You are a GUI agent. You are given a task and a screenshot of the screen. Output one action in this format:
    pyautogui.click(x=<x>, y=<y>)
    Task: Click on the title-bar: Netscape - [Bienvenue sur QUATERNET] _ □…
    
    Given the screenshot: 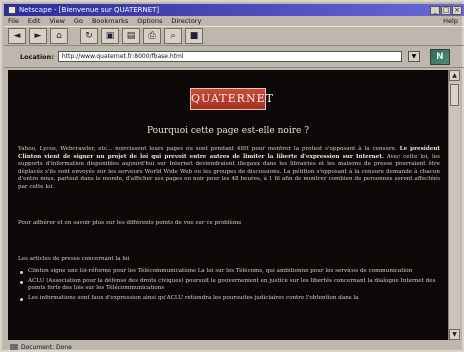 What is the action you would take?
    pyautogui.click(x=234, y=10)
    